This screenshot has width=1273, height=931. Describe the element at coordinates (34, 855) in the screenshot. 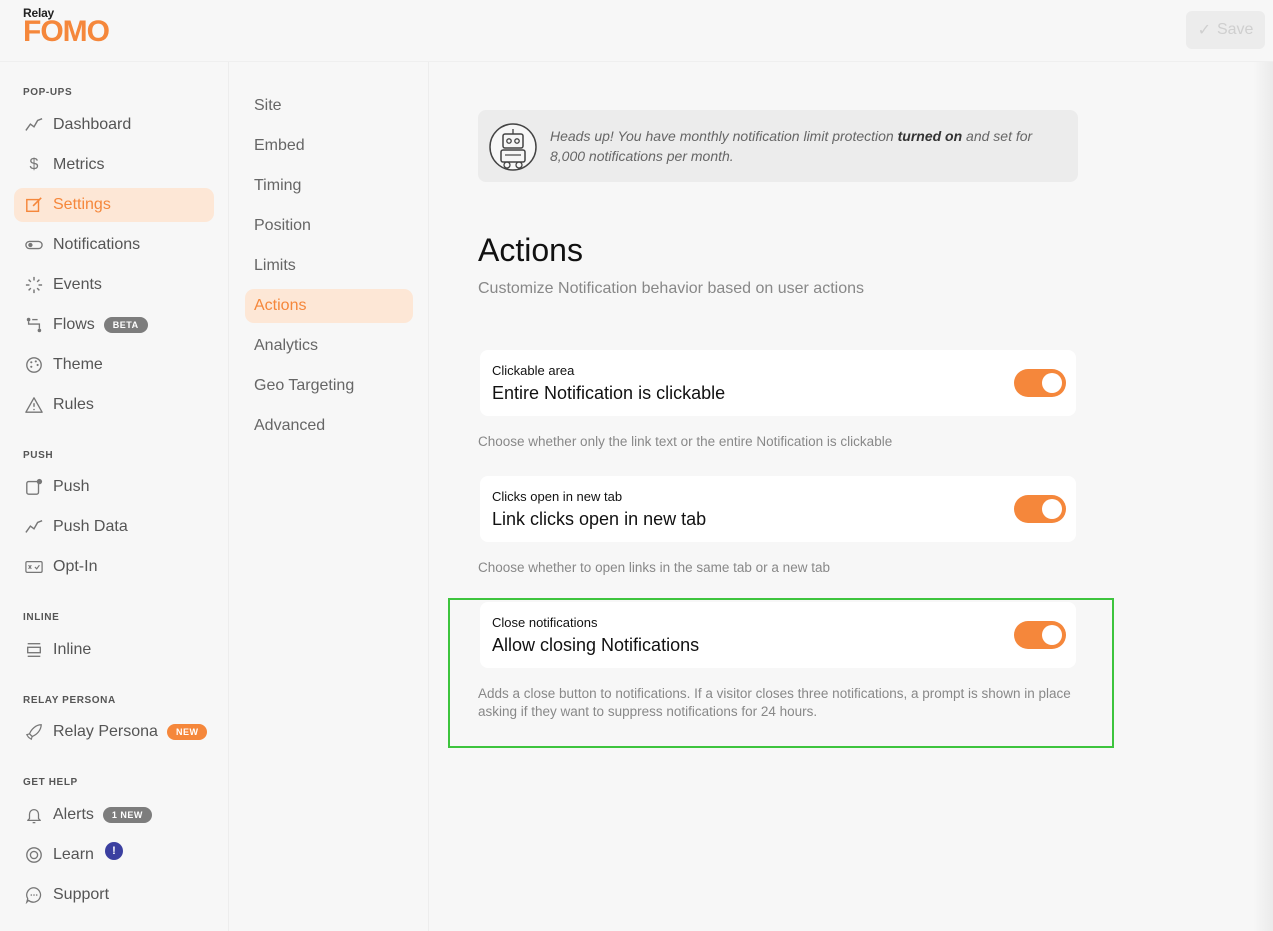

I see `lifebuoy-icon` at that location.